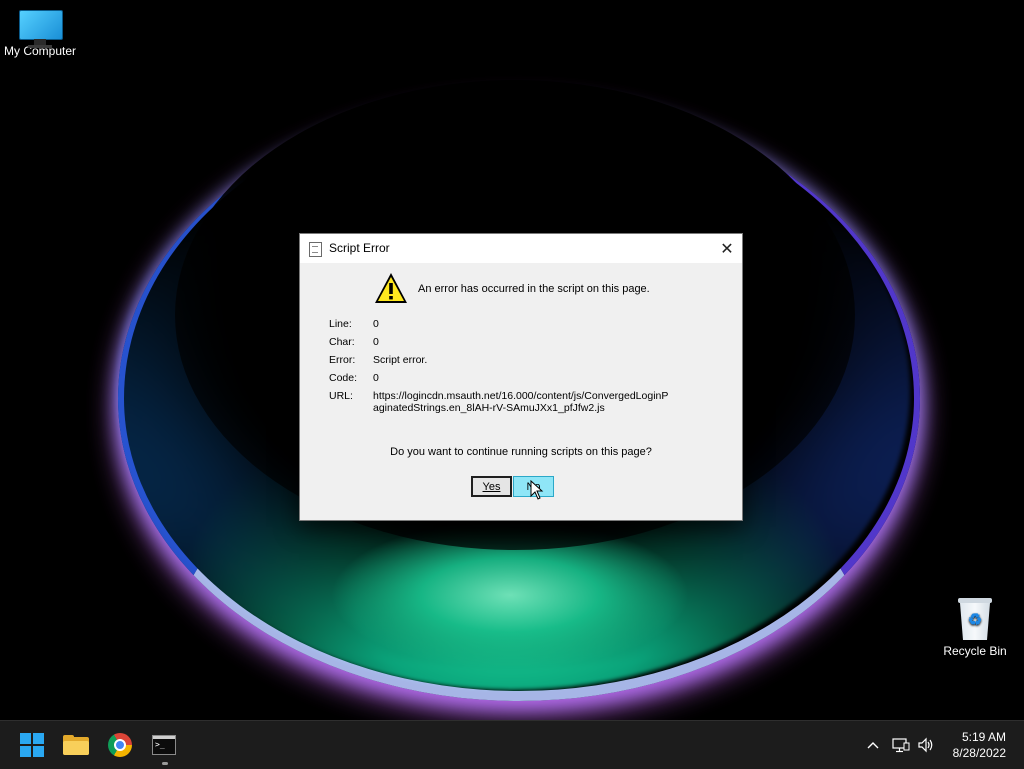  I want to click on detail-key: Line:, so click(340, 324).